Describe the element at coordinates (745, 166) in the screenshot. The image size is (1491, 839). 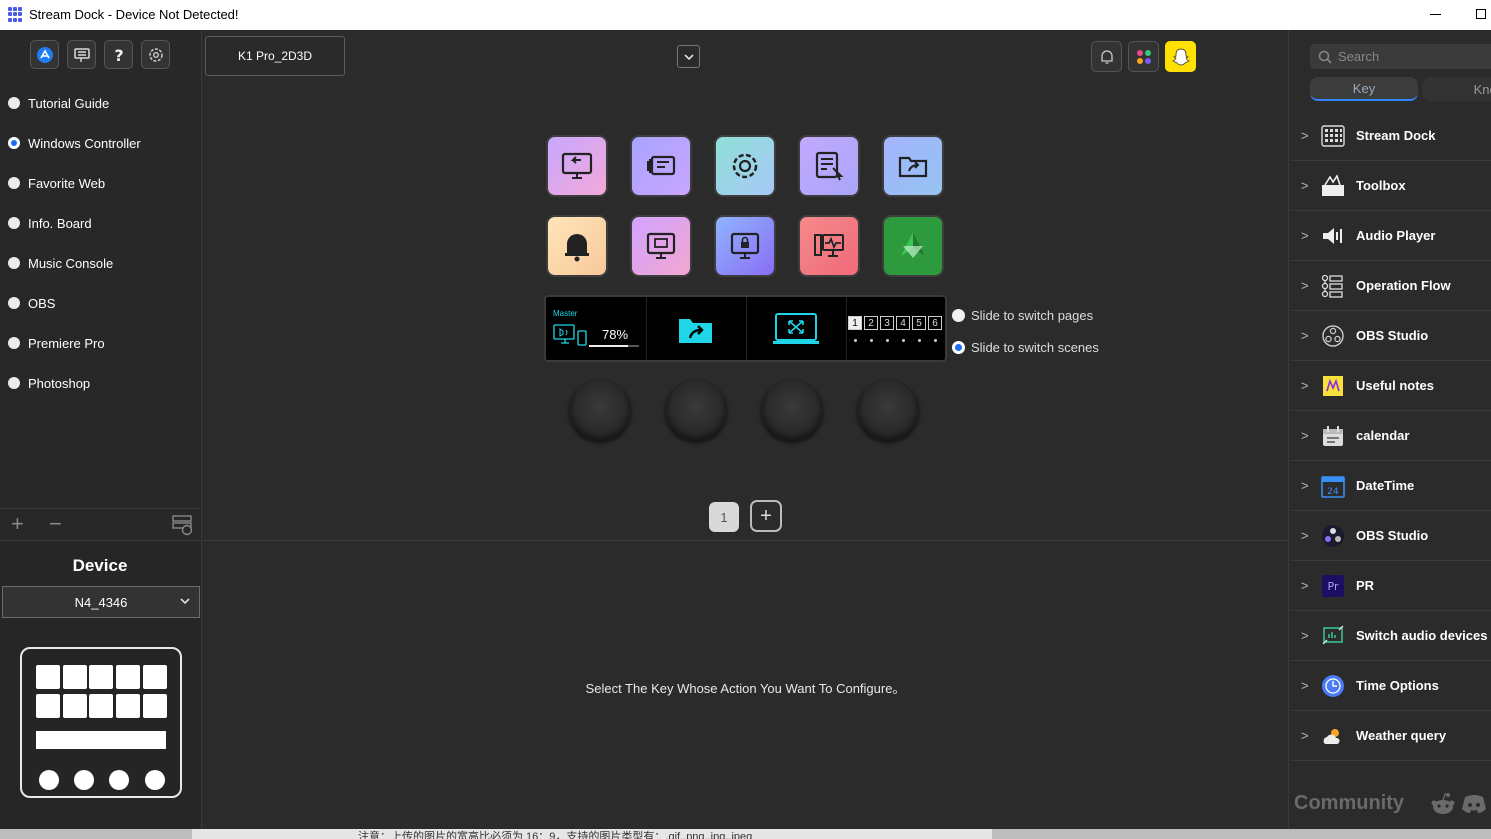
I see `key-settings` at that location.